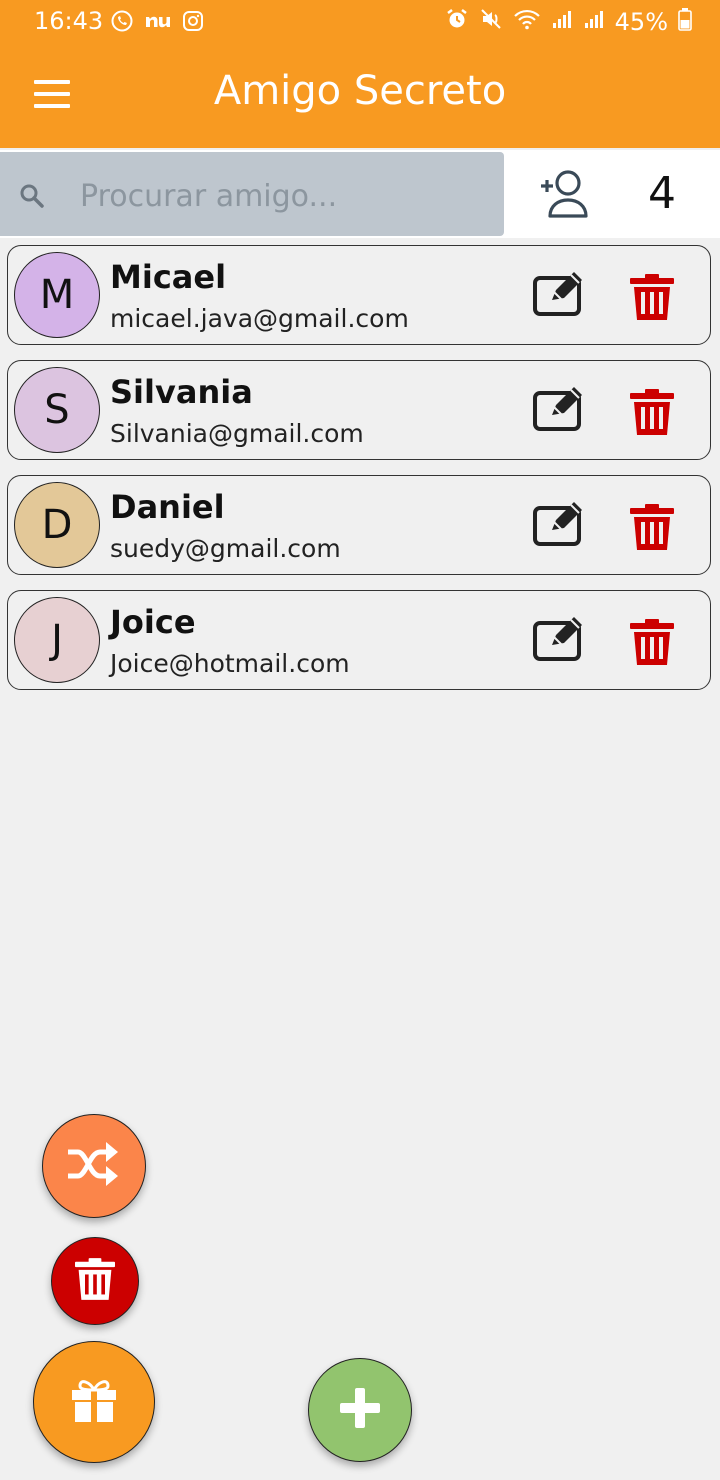 The image size is (720, 1480). I want to click on friend-name: Micael, so click(168, 277).